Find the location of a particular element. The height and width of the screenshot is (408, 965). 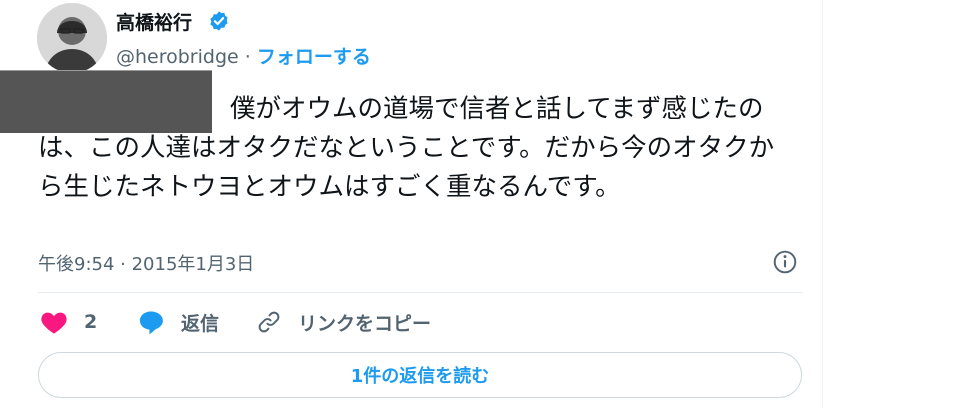

like-count: 2 is located at coordinates (91, 322).